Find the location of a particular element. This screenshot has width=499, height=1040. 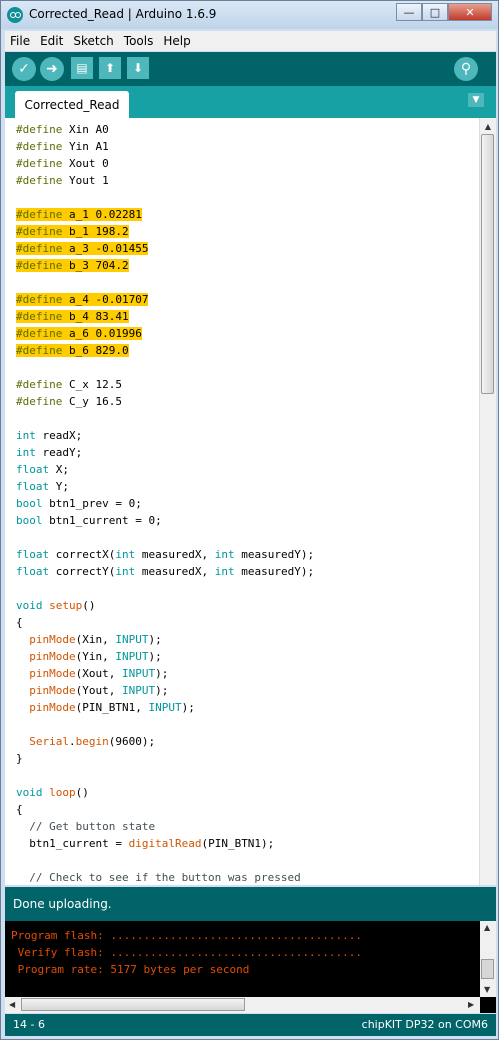

open-up-icon: ⬆ is located at coordinates (110, 68).